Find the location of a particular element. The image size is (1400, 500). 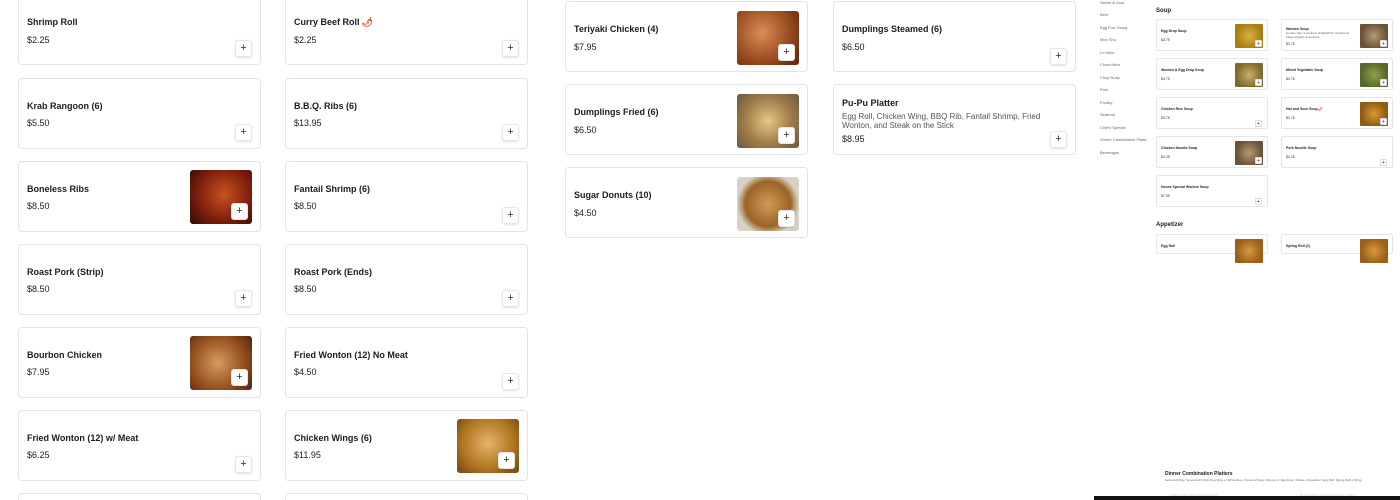

nav-item: Poultry is located at coordinates (1106, 102).